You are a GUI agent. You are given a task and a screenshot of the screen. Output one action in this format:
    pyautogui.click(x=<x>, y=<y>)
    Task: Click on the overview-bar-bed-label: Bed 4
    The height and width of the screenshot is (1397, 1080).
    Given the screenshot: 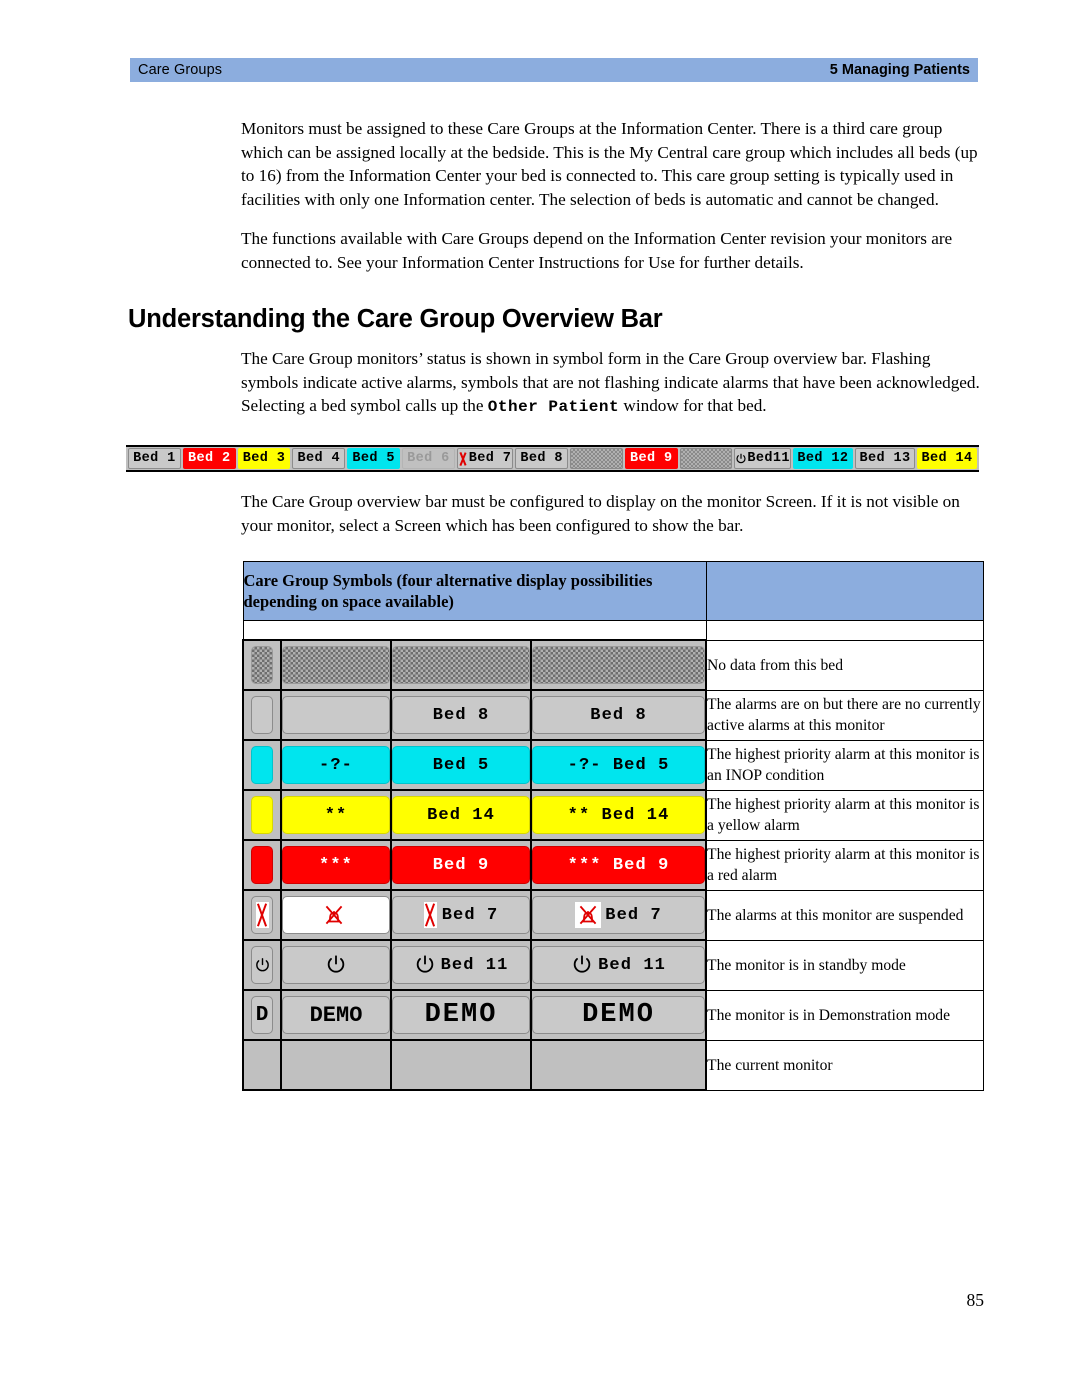 What is the action you would take?
    pyautogui.click(x=319, y=458)
    